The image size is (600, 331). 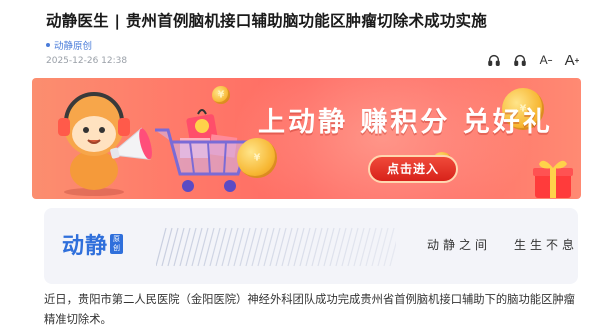 What do you see at coordinates (117, 244) in the screenshot?
I see `original-tag: 原创` at bounding box center [117, 244].